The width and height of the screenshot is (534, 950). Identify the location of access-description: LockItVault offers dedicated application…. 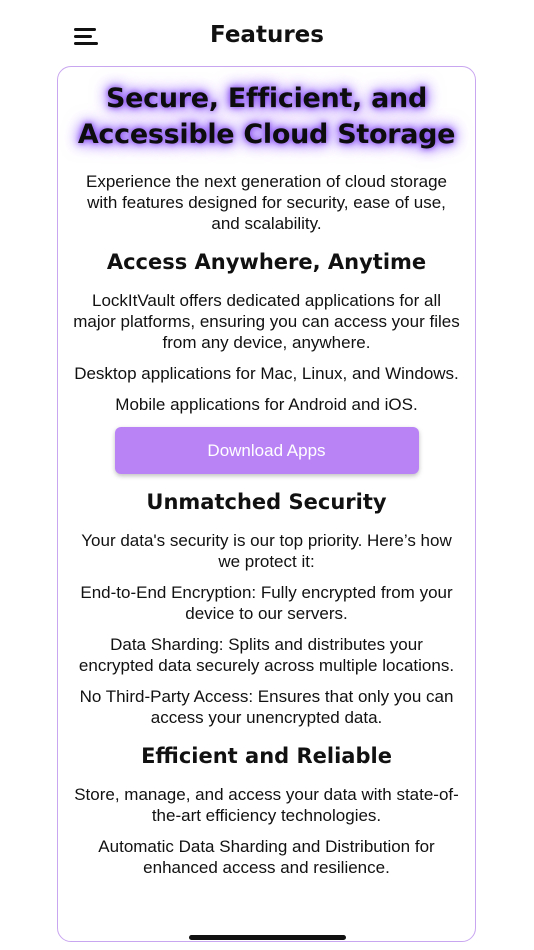
(266, 321).